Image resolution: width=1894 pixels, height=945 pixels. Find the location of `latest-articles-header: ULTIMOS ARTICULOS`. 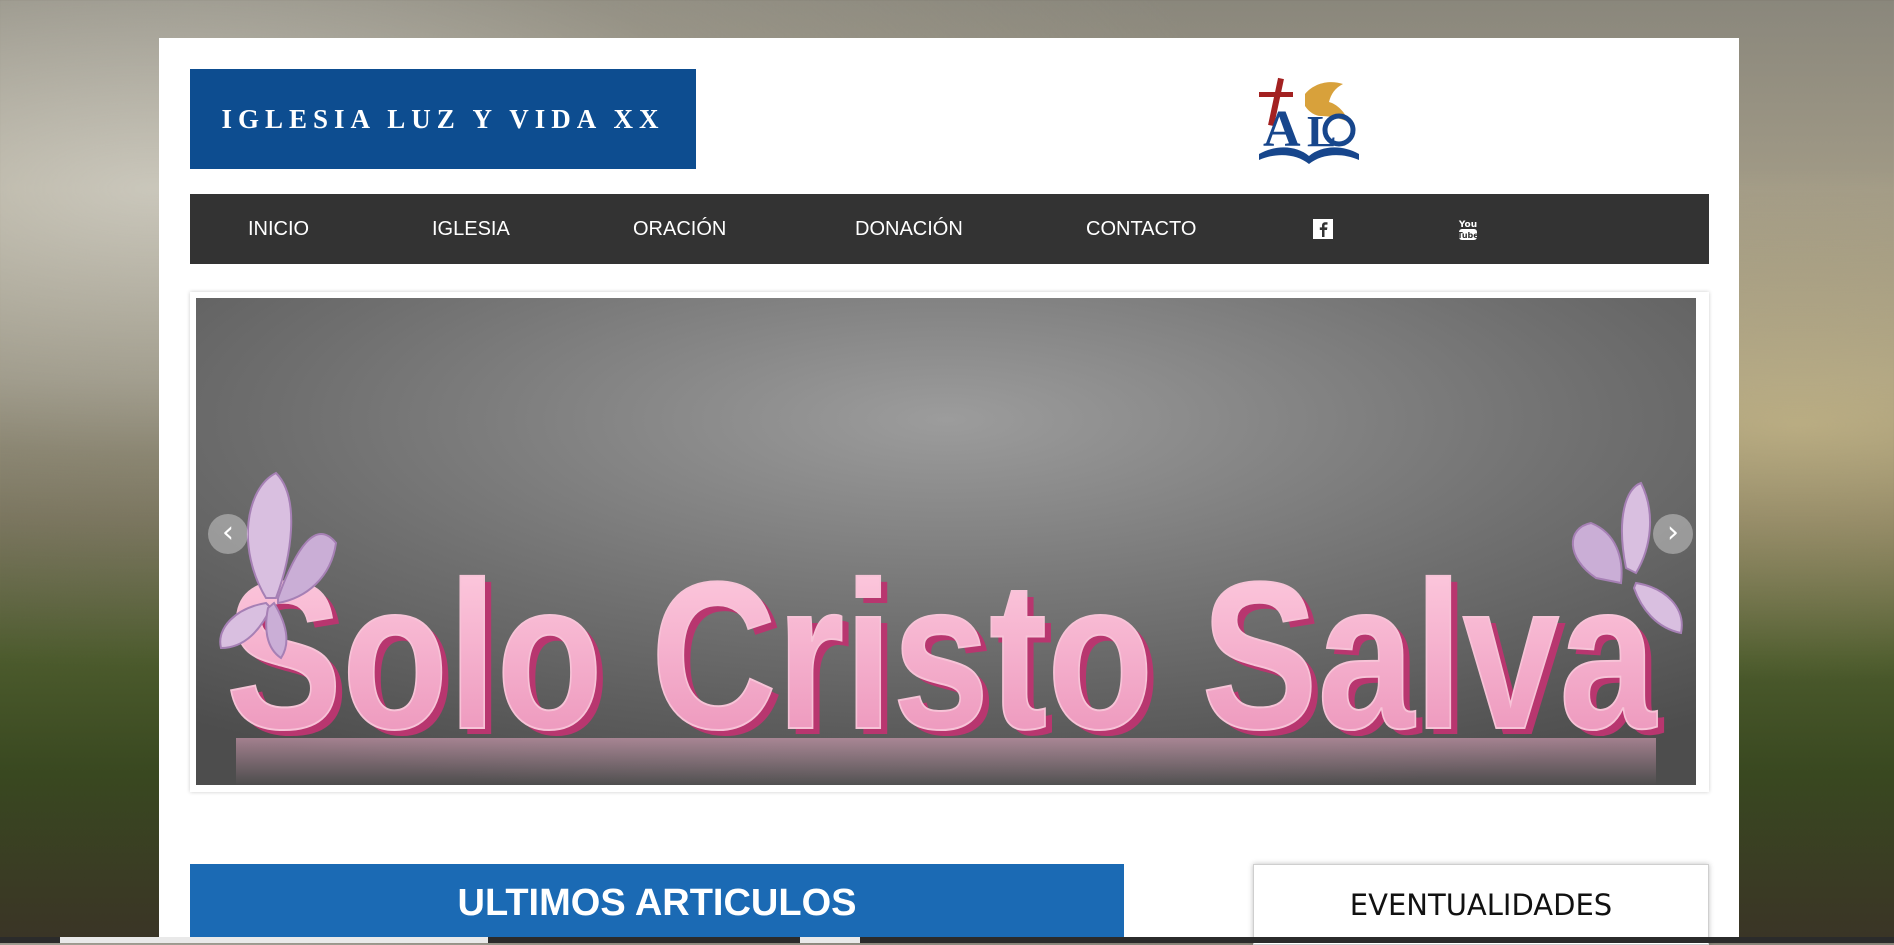

latest-articles-header: ULTIMOS ARTICULOS is located at coordinates (657, 903).